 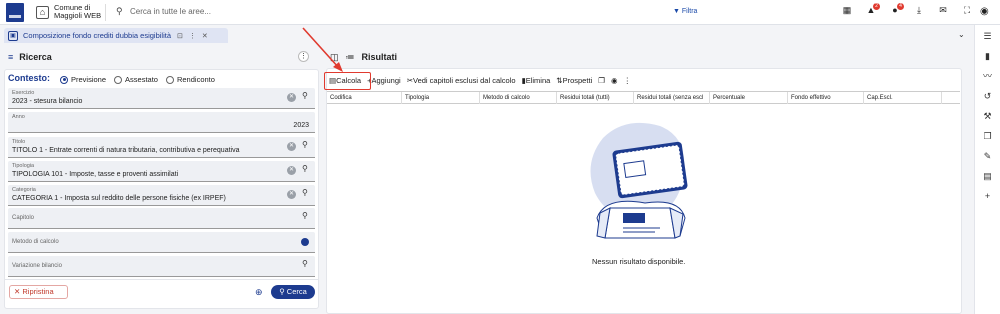 I want to click on top-icons: ▦ ▲ 2 ● 4 ⤓ ✉ ⛶, so click(x=907, y=11).